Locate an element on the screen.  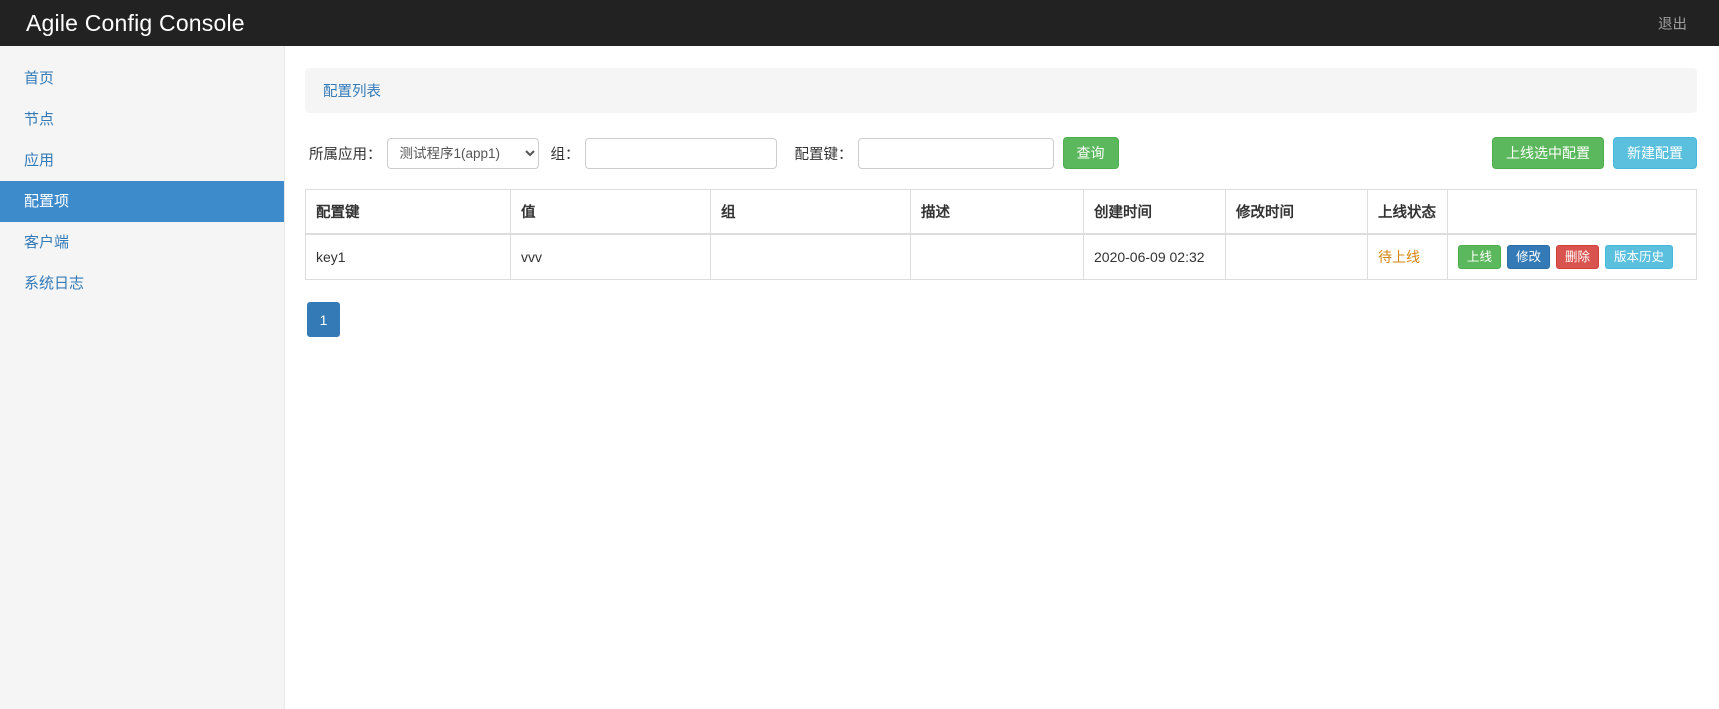
app-brand-link: Agile Config Console is located at coordinates (122, 23).